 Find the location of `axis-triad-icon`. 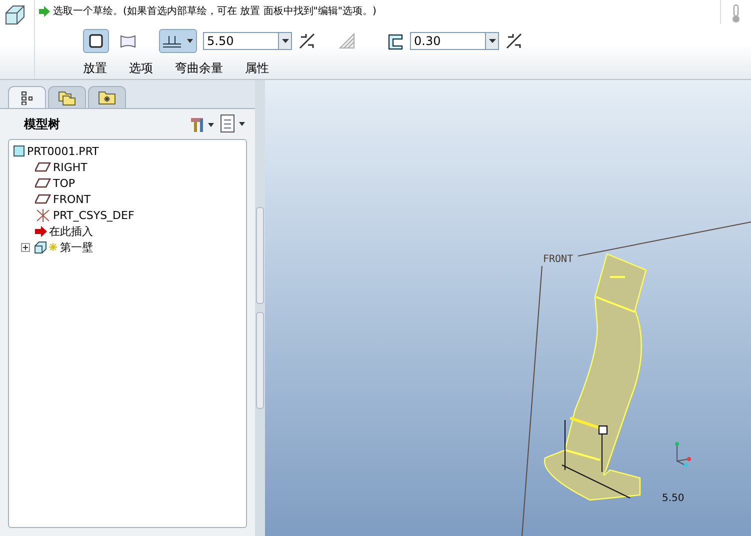

axis-triad-icon is located at coordinates (683, 454).